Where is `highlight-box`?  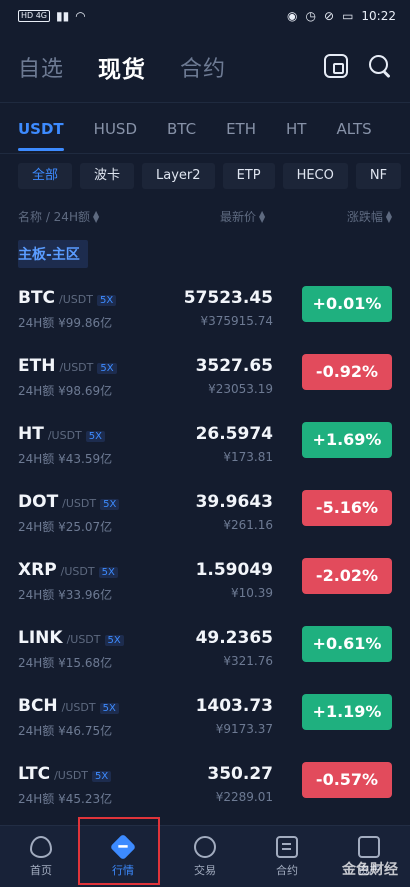 highlight-box is located at coordinates (119, 851).